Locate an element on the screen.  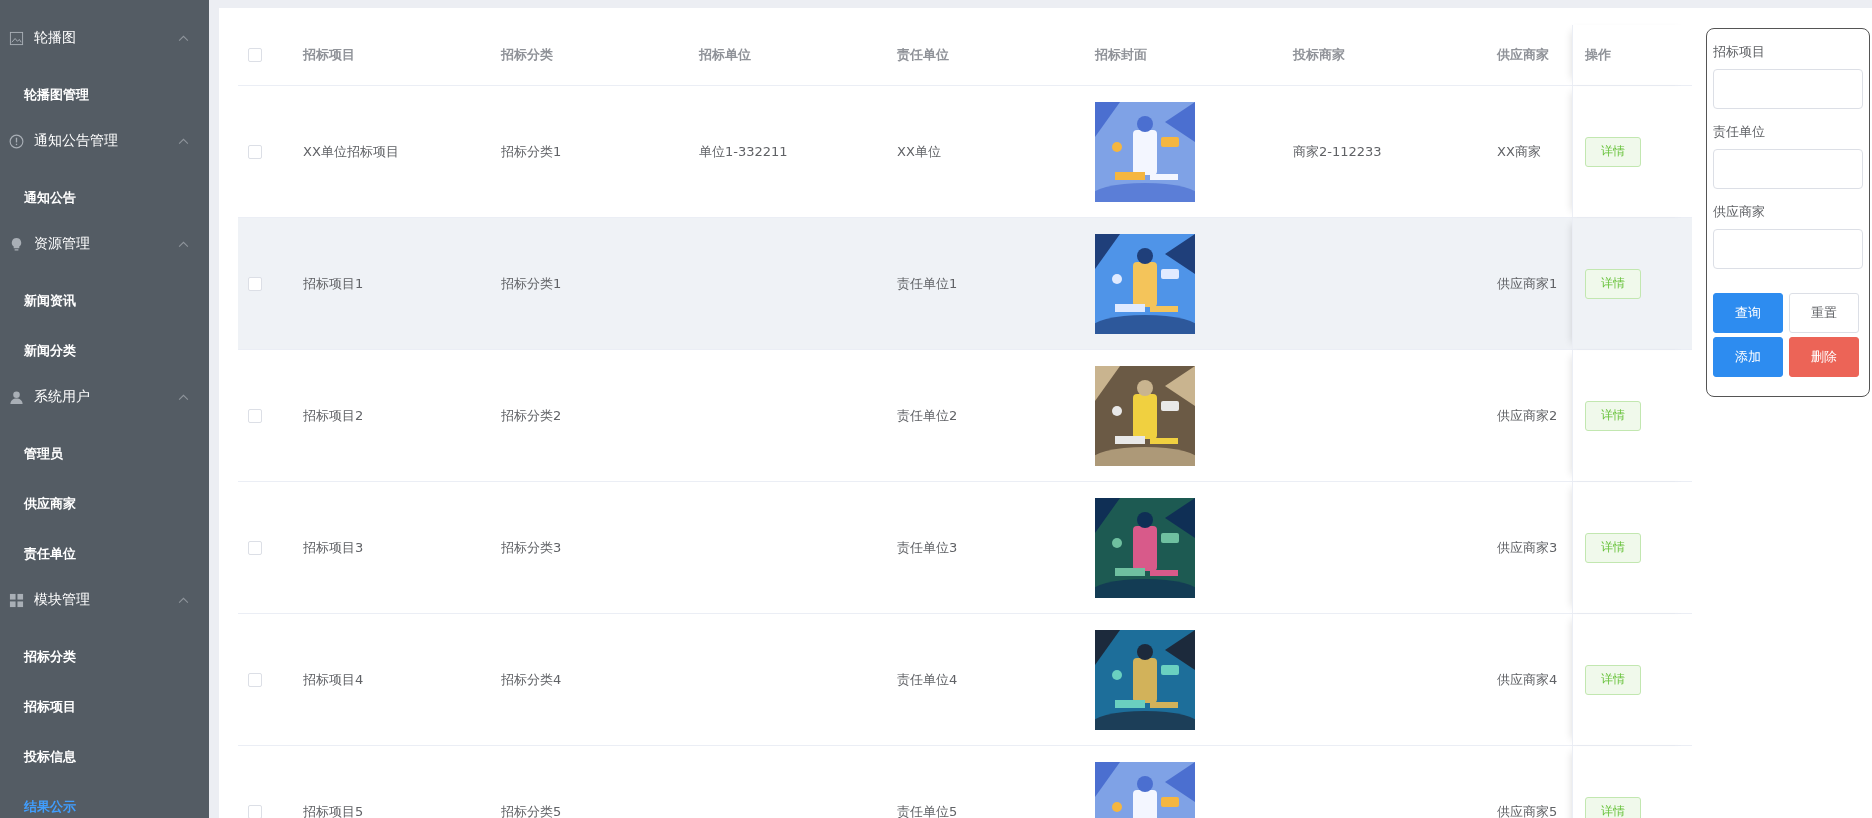
column-header: 投标商家 is located at coordinates (1319, 55).